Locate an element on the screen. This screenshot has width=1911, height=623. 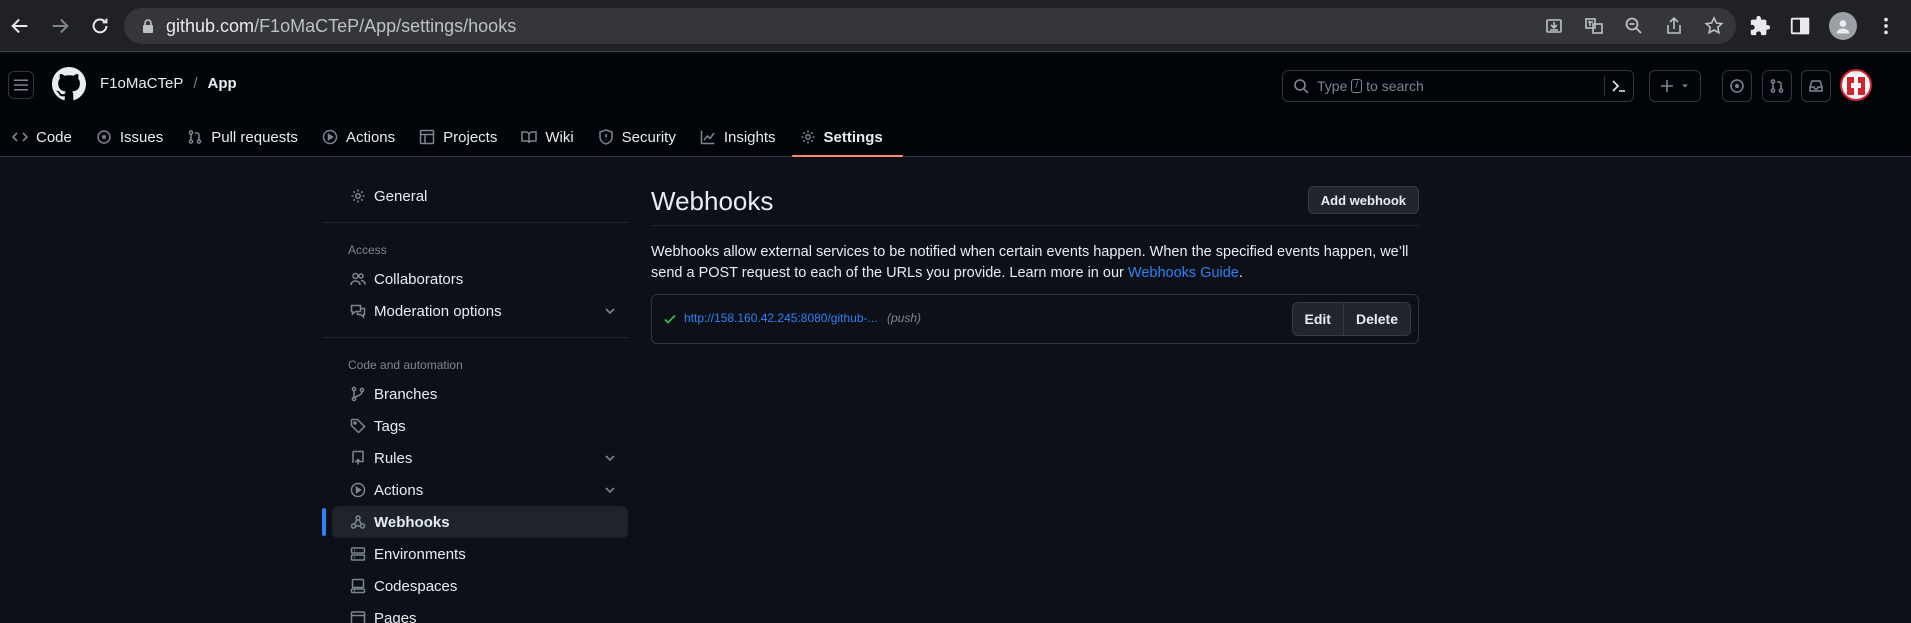
sidebar-item-label: Branches is located at coordinates (406, 394).